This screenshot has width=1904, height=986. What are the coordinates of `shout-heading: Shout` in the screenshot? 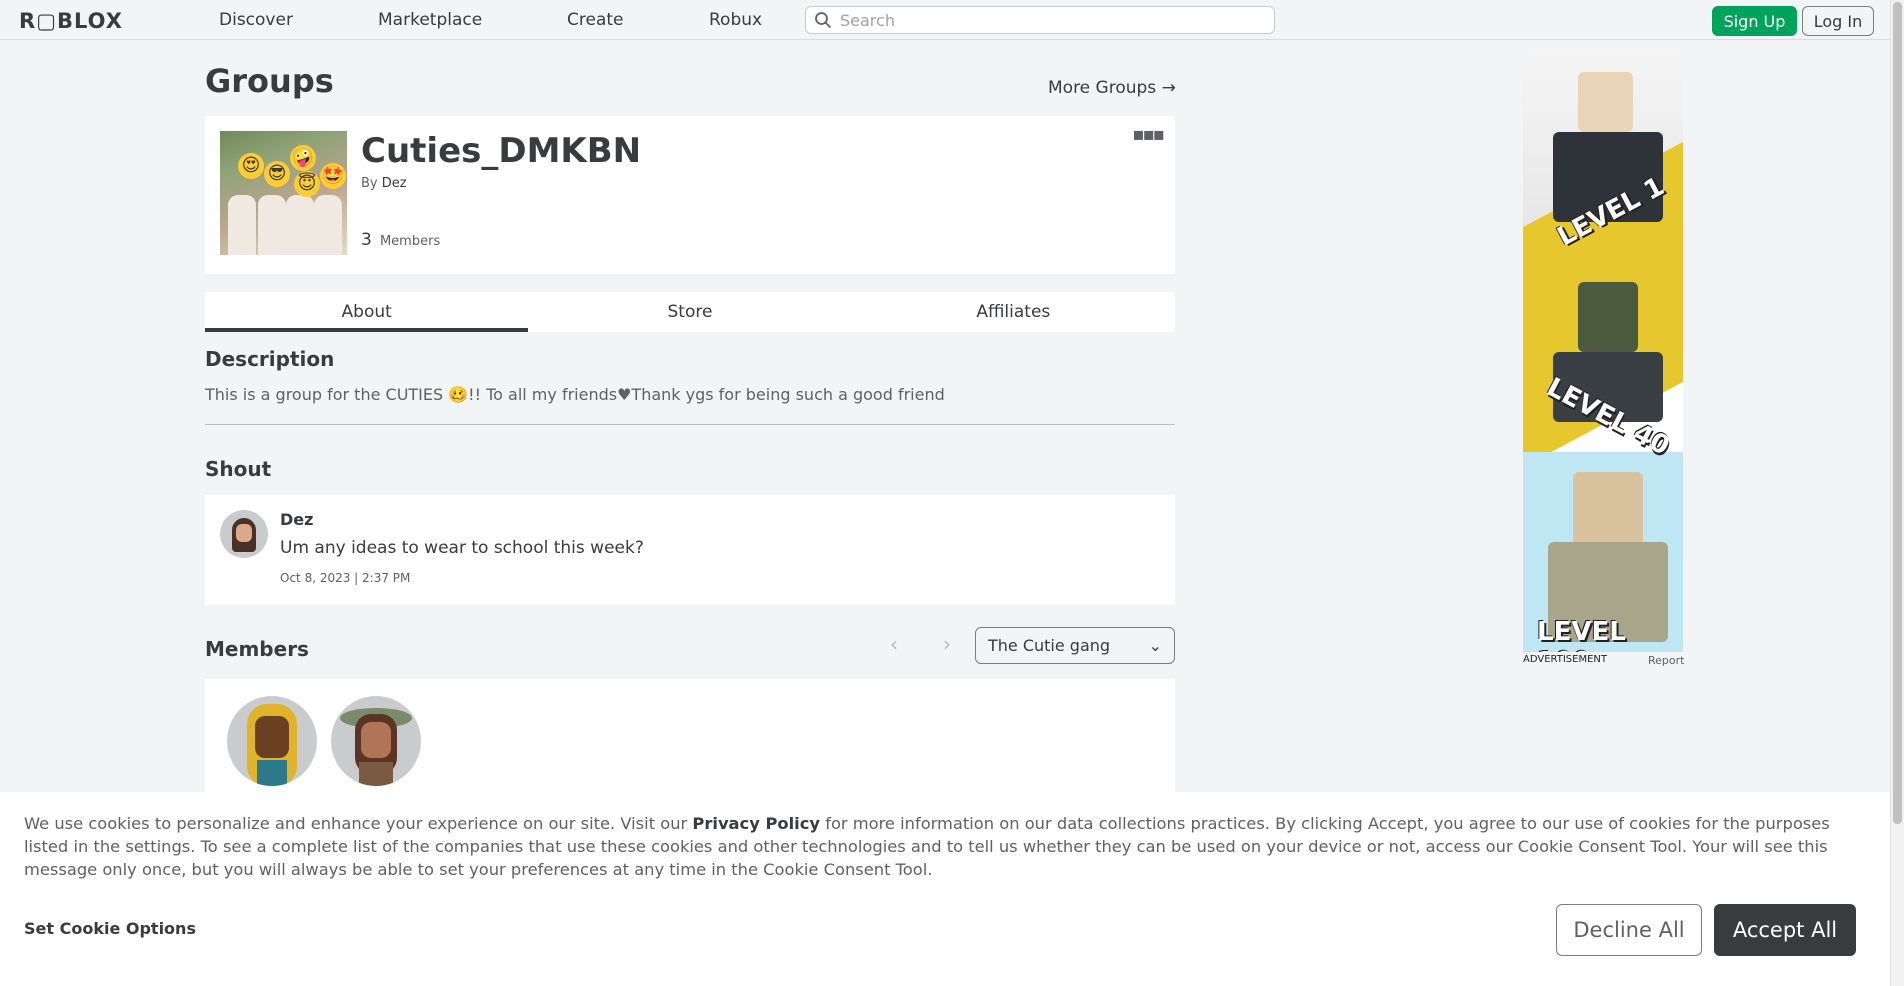 It's located at (238, 469).